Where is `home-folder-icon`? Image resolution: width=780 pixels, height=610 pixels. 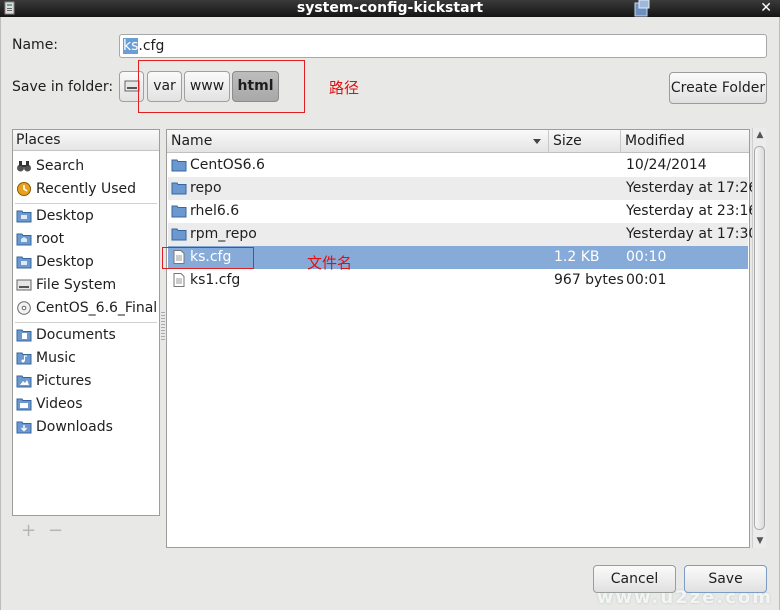 home-folder-icon is located at coordinates (24, 239).